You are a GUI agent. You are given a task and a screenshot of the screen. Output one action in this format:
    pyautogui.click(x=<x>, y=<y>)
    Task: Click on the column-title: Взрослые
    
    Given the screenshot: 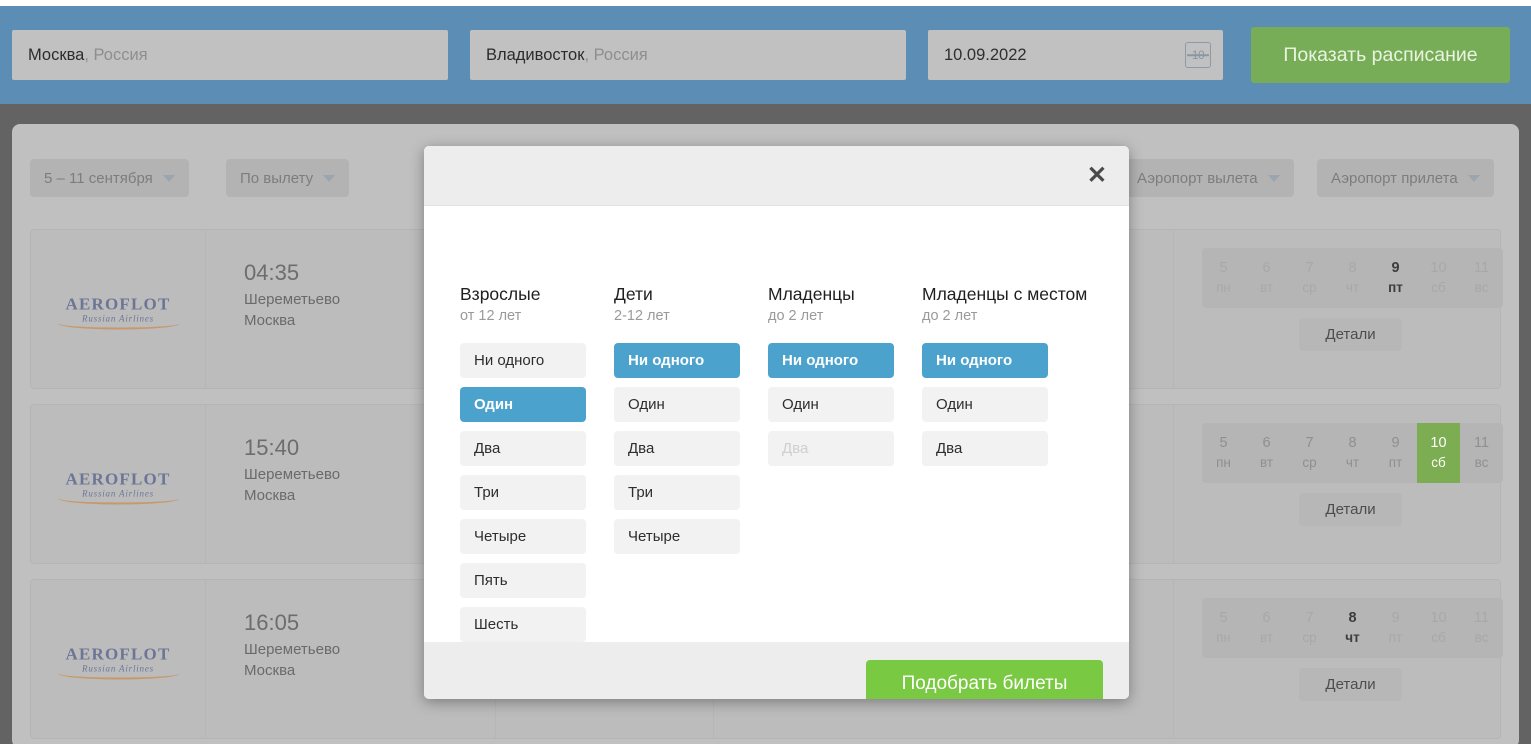 What is the action you would take?
    pyautogui.click(x=500, y=294)
    